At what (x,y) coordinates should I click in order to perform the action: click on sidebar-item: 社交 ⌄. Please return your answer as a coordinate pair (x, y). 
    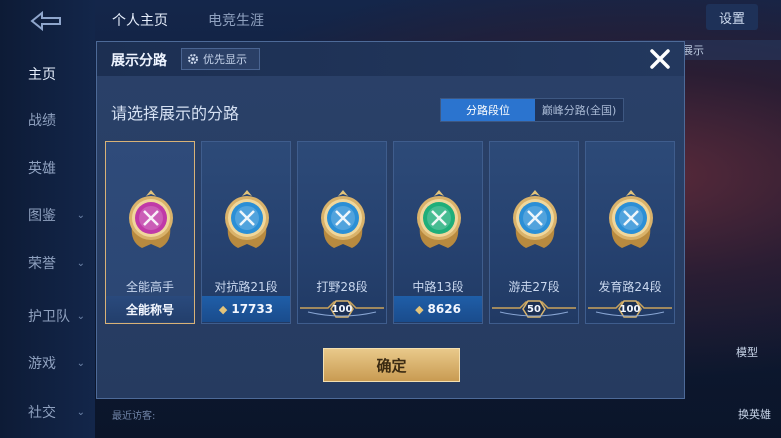
    Looking at the image, I should click on (47, 412).